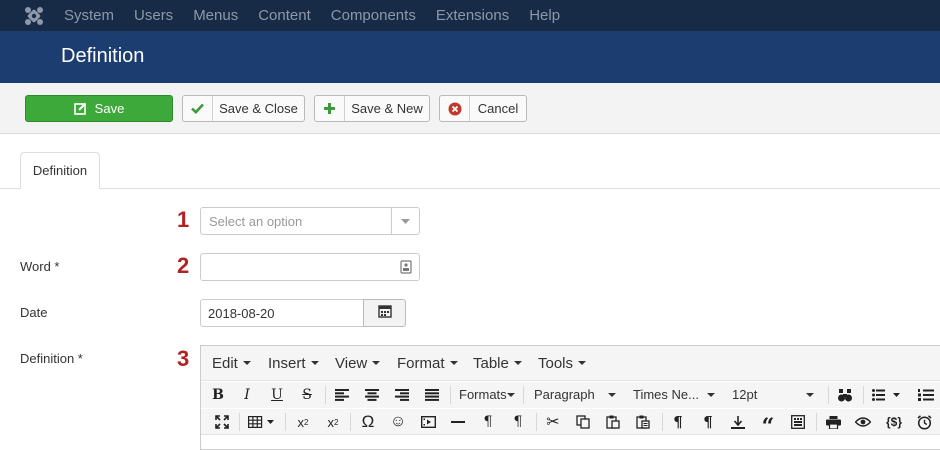 This screenshot has height=450, width=940. Describe the element at coordinates (497, 363) in the screenshot. I see `editor-menu-table: Table` at that location.